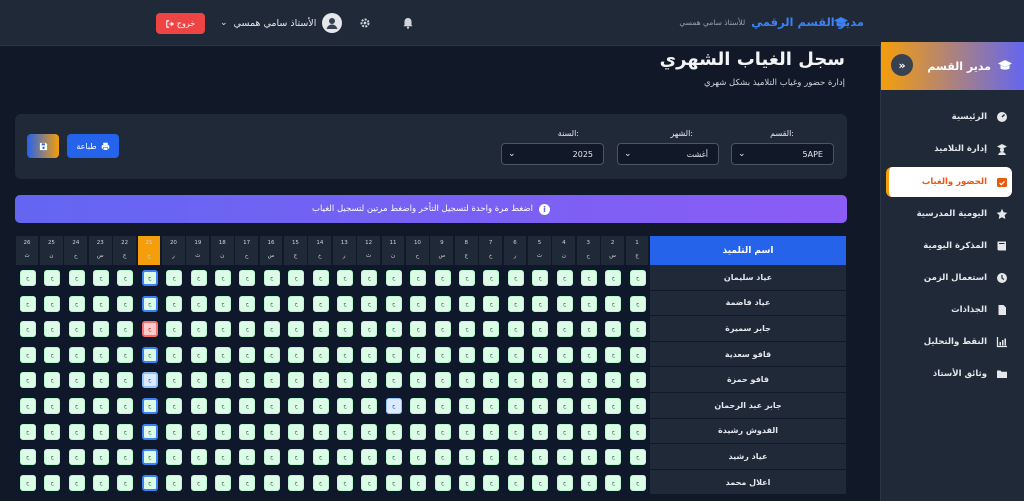 This screenshot has height=501, width=1024. Describe the element at coordinates (668, 154) in the screenshot. I see `month-select: ⌄ أغشت` at that location.